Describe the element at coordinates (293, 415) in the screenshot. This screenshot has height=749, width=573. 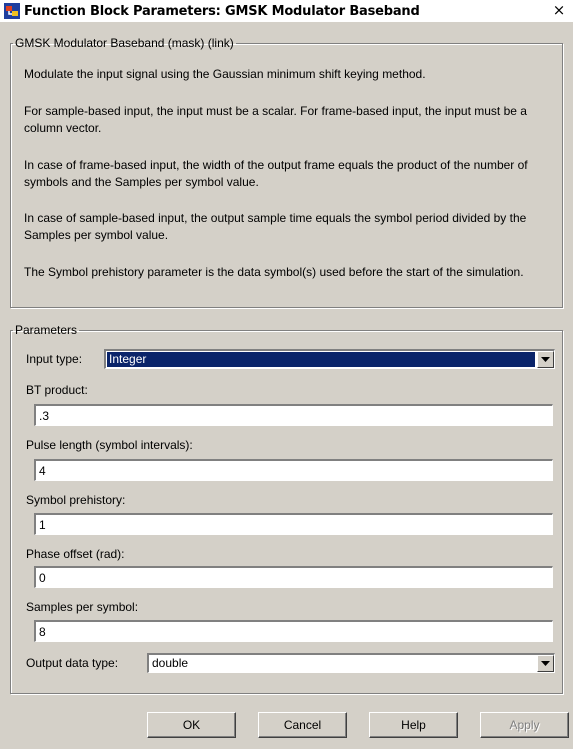
I see `bt-product-field: .3` at that location.